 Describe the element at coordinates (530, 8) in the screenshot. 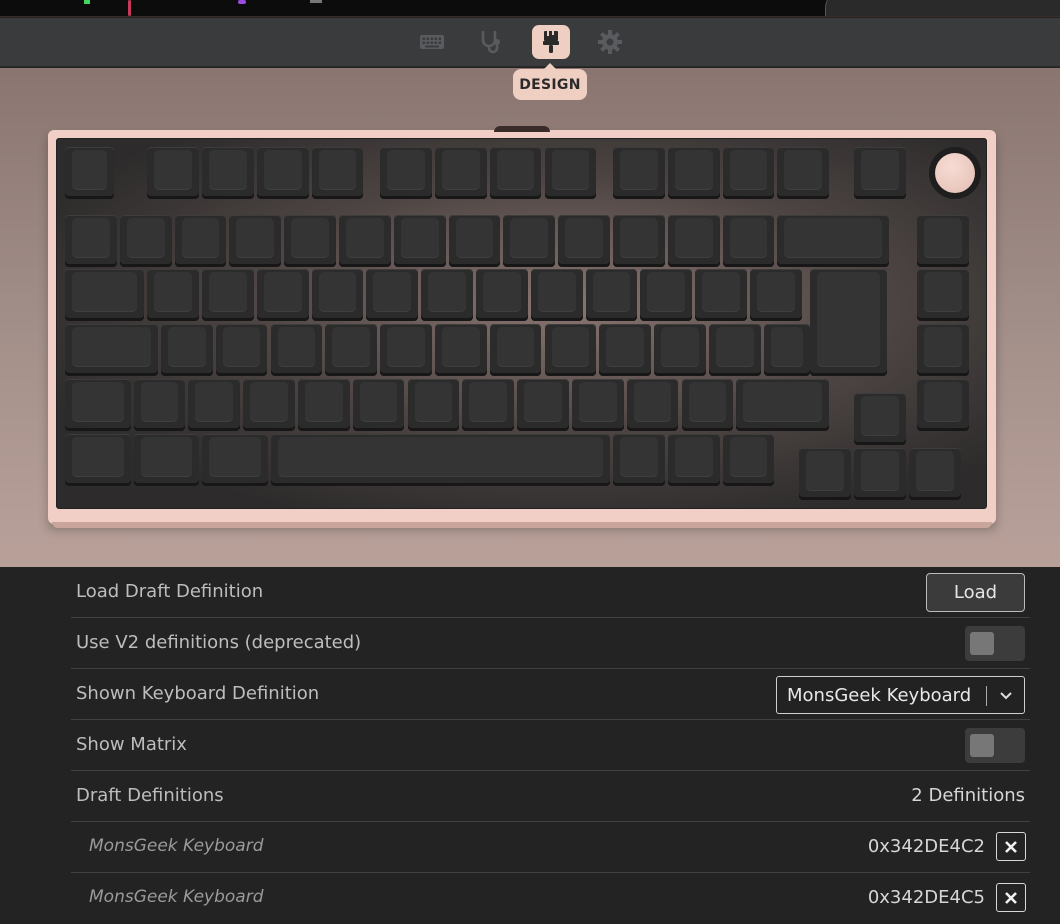

I see `window-top-strip` at that location.